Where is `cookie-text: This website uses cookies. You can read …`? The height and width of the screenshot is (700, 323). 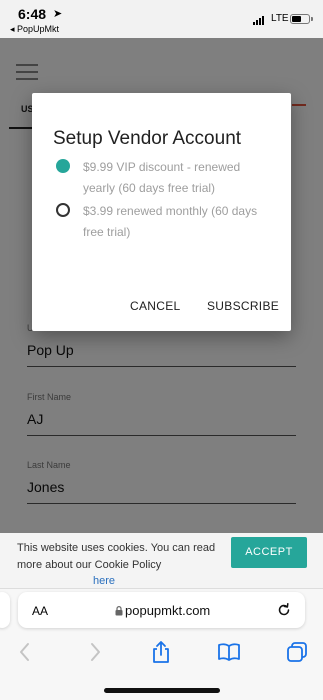 cookie-text: This website uses cookies. You can read … is located at coordinates (116, 556).